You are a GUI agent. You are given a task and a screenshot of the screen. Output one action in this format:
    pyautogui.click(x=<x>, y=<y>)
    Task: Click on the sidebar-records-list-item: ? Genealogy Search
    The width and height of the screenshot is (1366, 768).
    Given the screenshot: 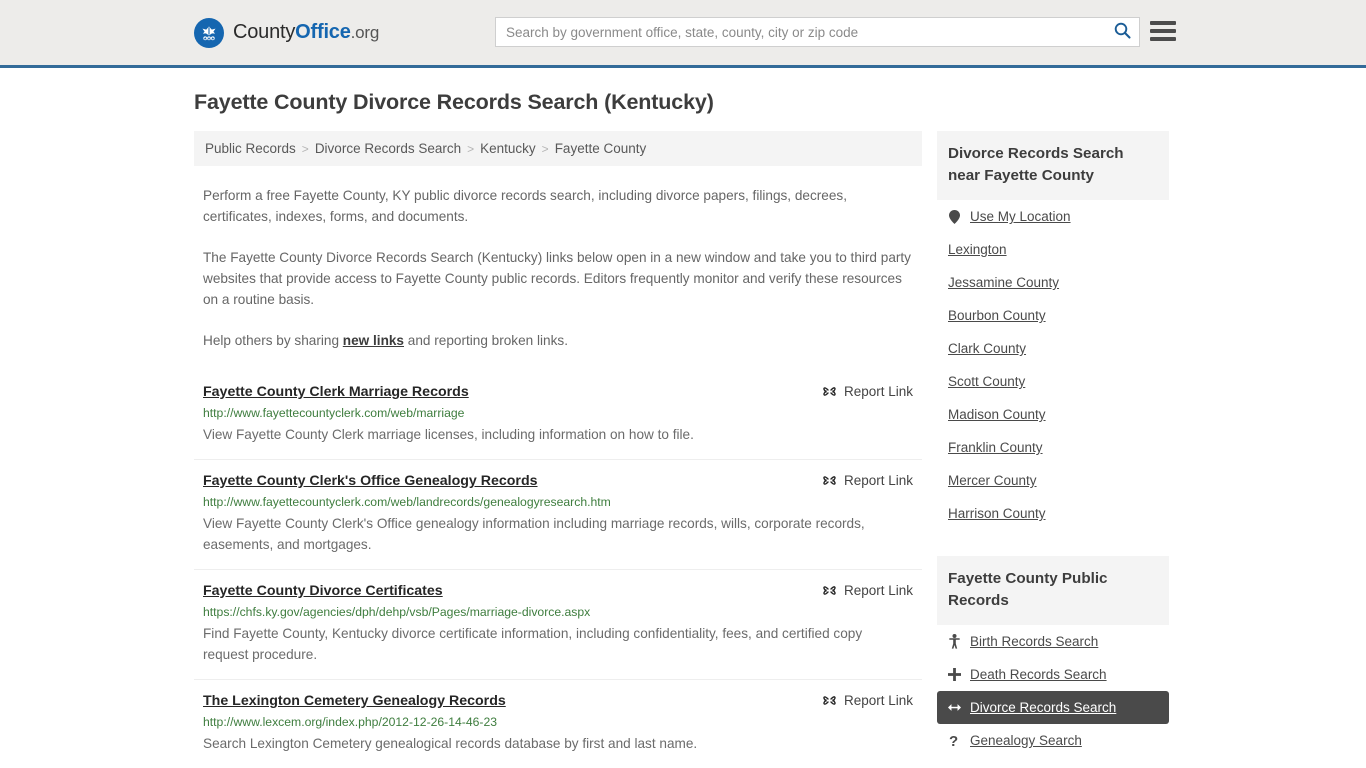 What is the action you would take?
    pyautogui.click(x=1053, y=740)
    